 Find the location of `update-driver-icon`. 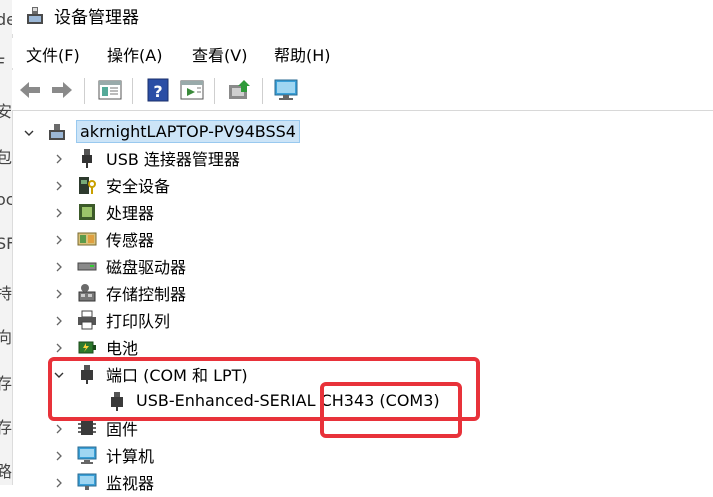

update-driver-icon is located at coordinates (192, 90).